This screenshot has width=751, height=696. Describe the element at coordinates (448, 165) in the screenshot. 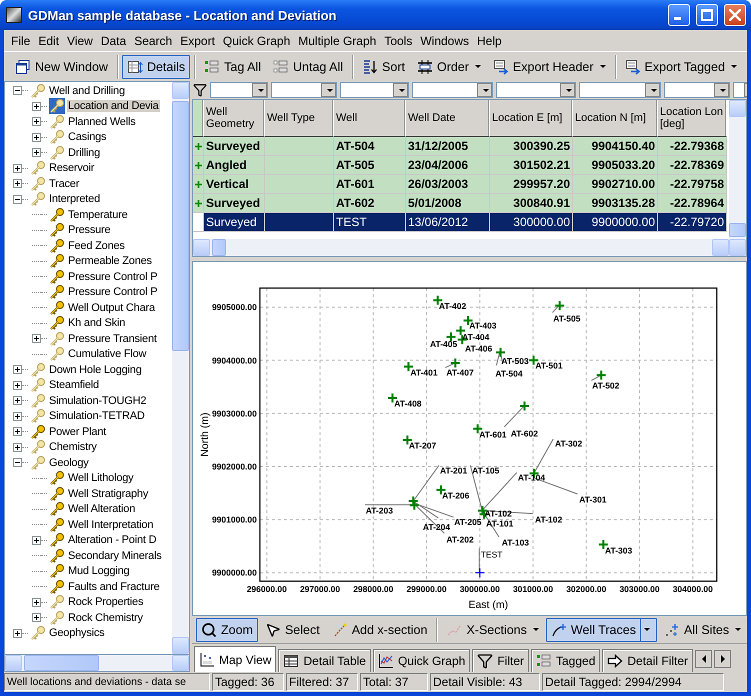

I see `table-cell: 23/04/2006` at that location.